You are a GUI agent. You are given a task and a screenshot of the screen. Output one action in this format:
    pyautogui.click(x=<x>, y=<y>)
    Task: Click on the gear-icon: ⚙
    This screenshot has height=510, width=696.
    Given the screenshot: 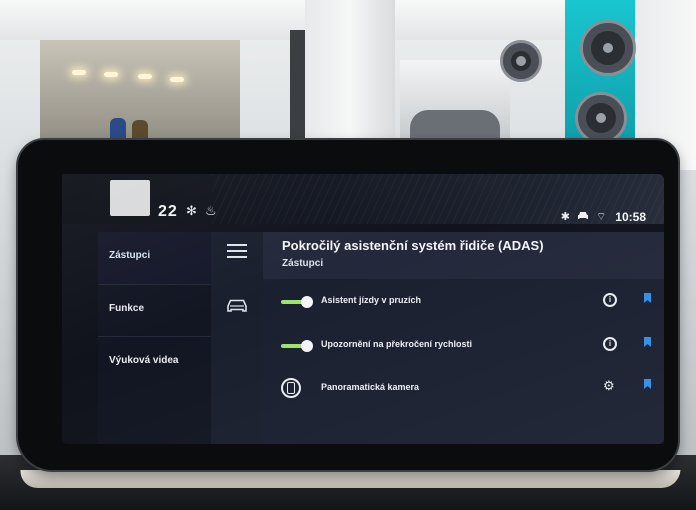 What is the action you would take?
    pyautogui.click(x=609, y=386)
    